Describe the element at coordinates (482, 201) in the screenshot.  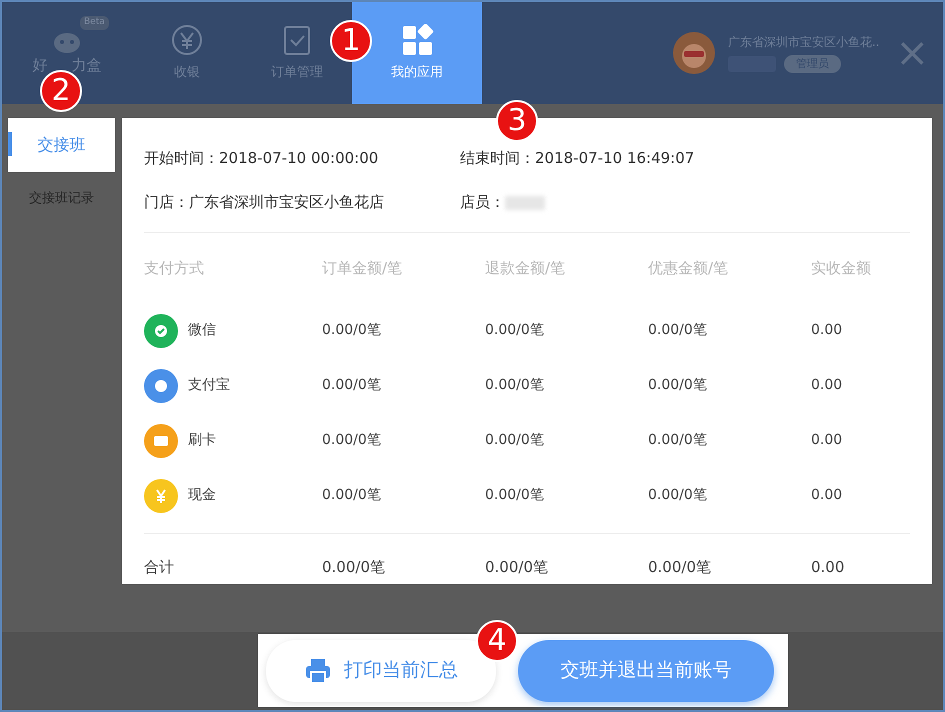
I see `staff-label: 店员：` at that location.